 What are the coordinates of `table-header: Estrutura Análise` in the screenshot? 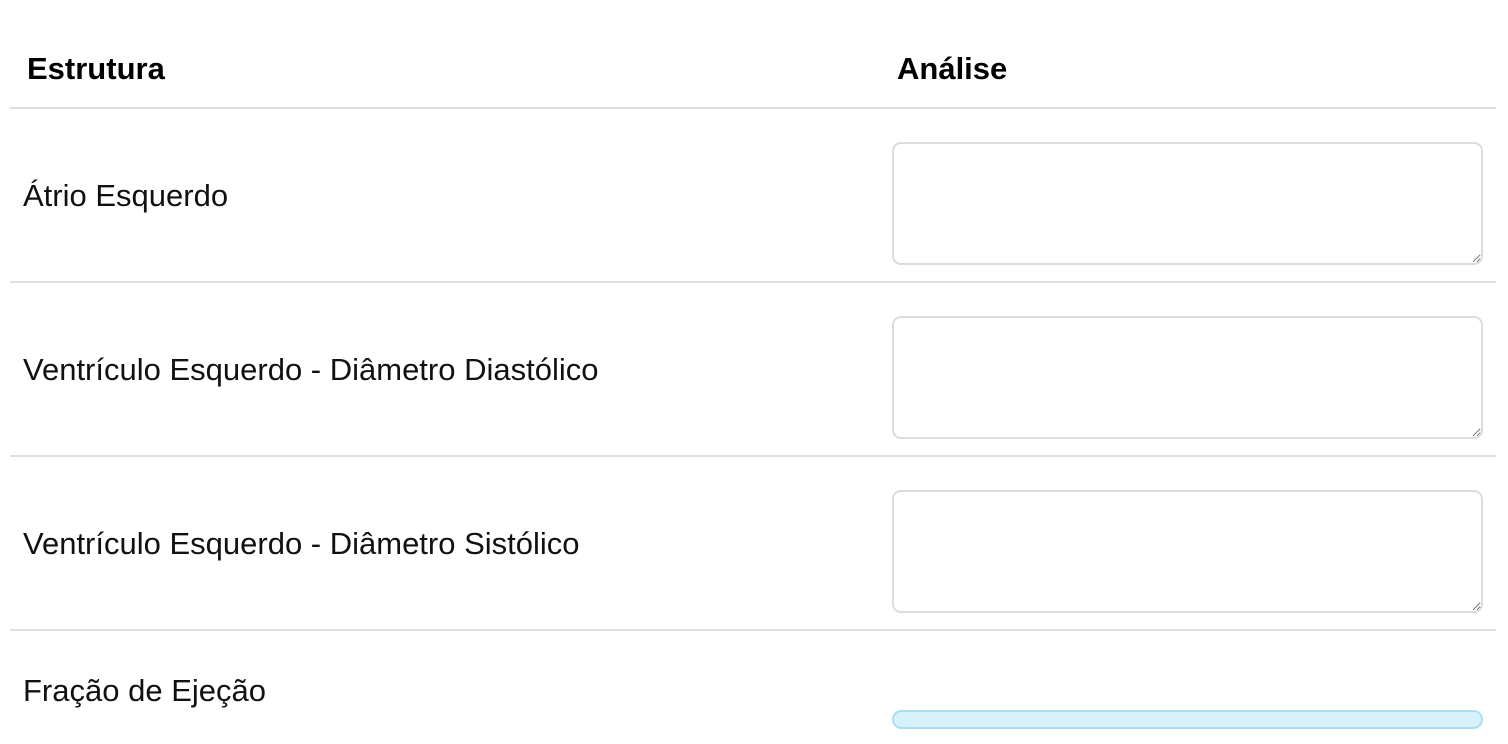 It's located at (753, 54).